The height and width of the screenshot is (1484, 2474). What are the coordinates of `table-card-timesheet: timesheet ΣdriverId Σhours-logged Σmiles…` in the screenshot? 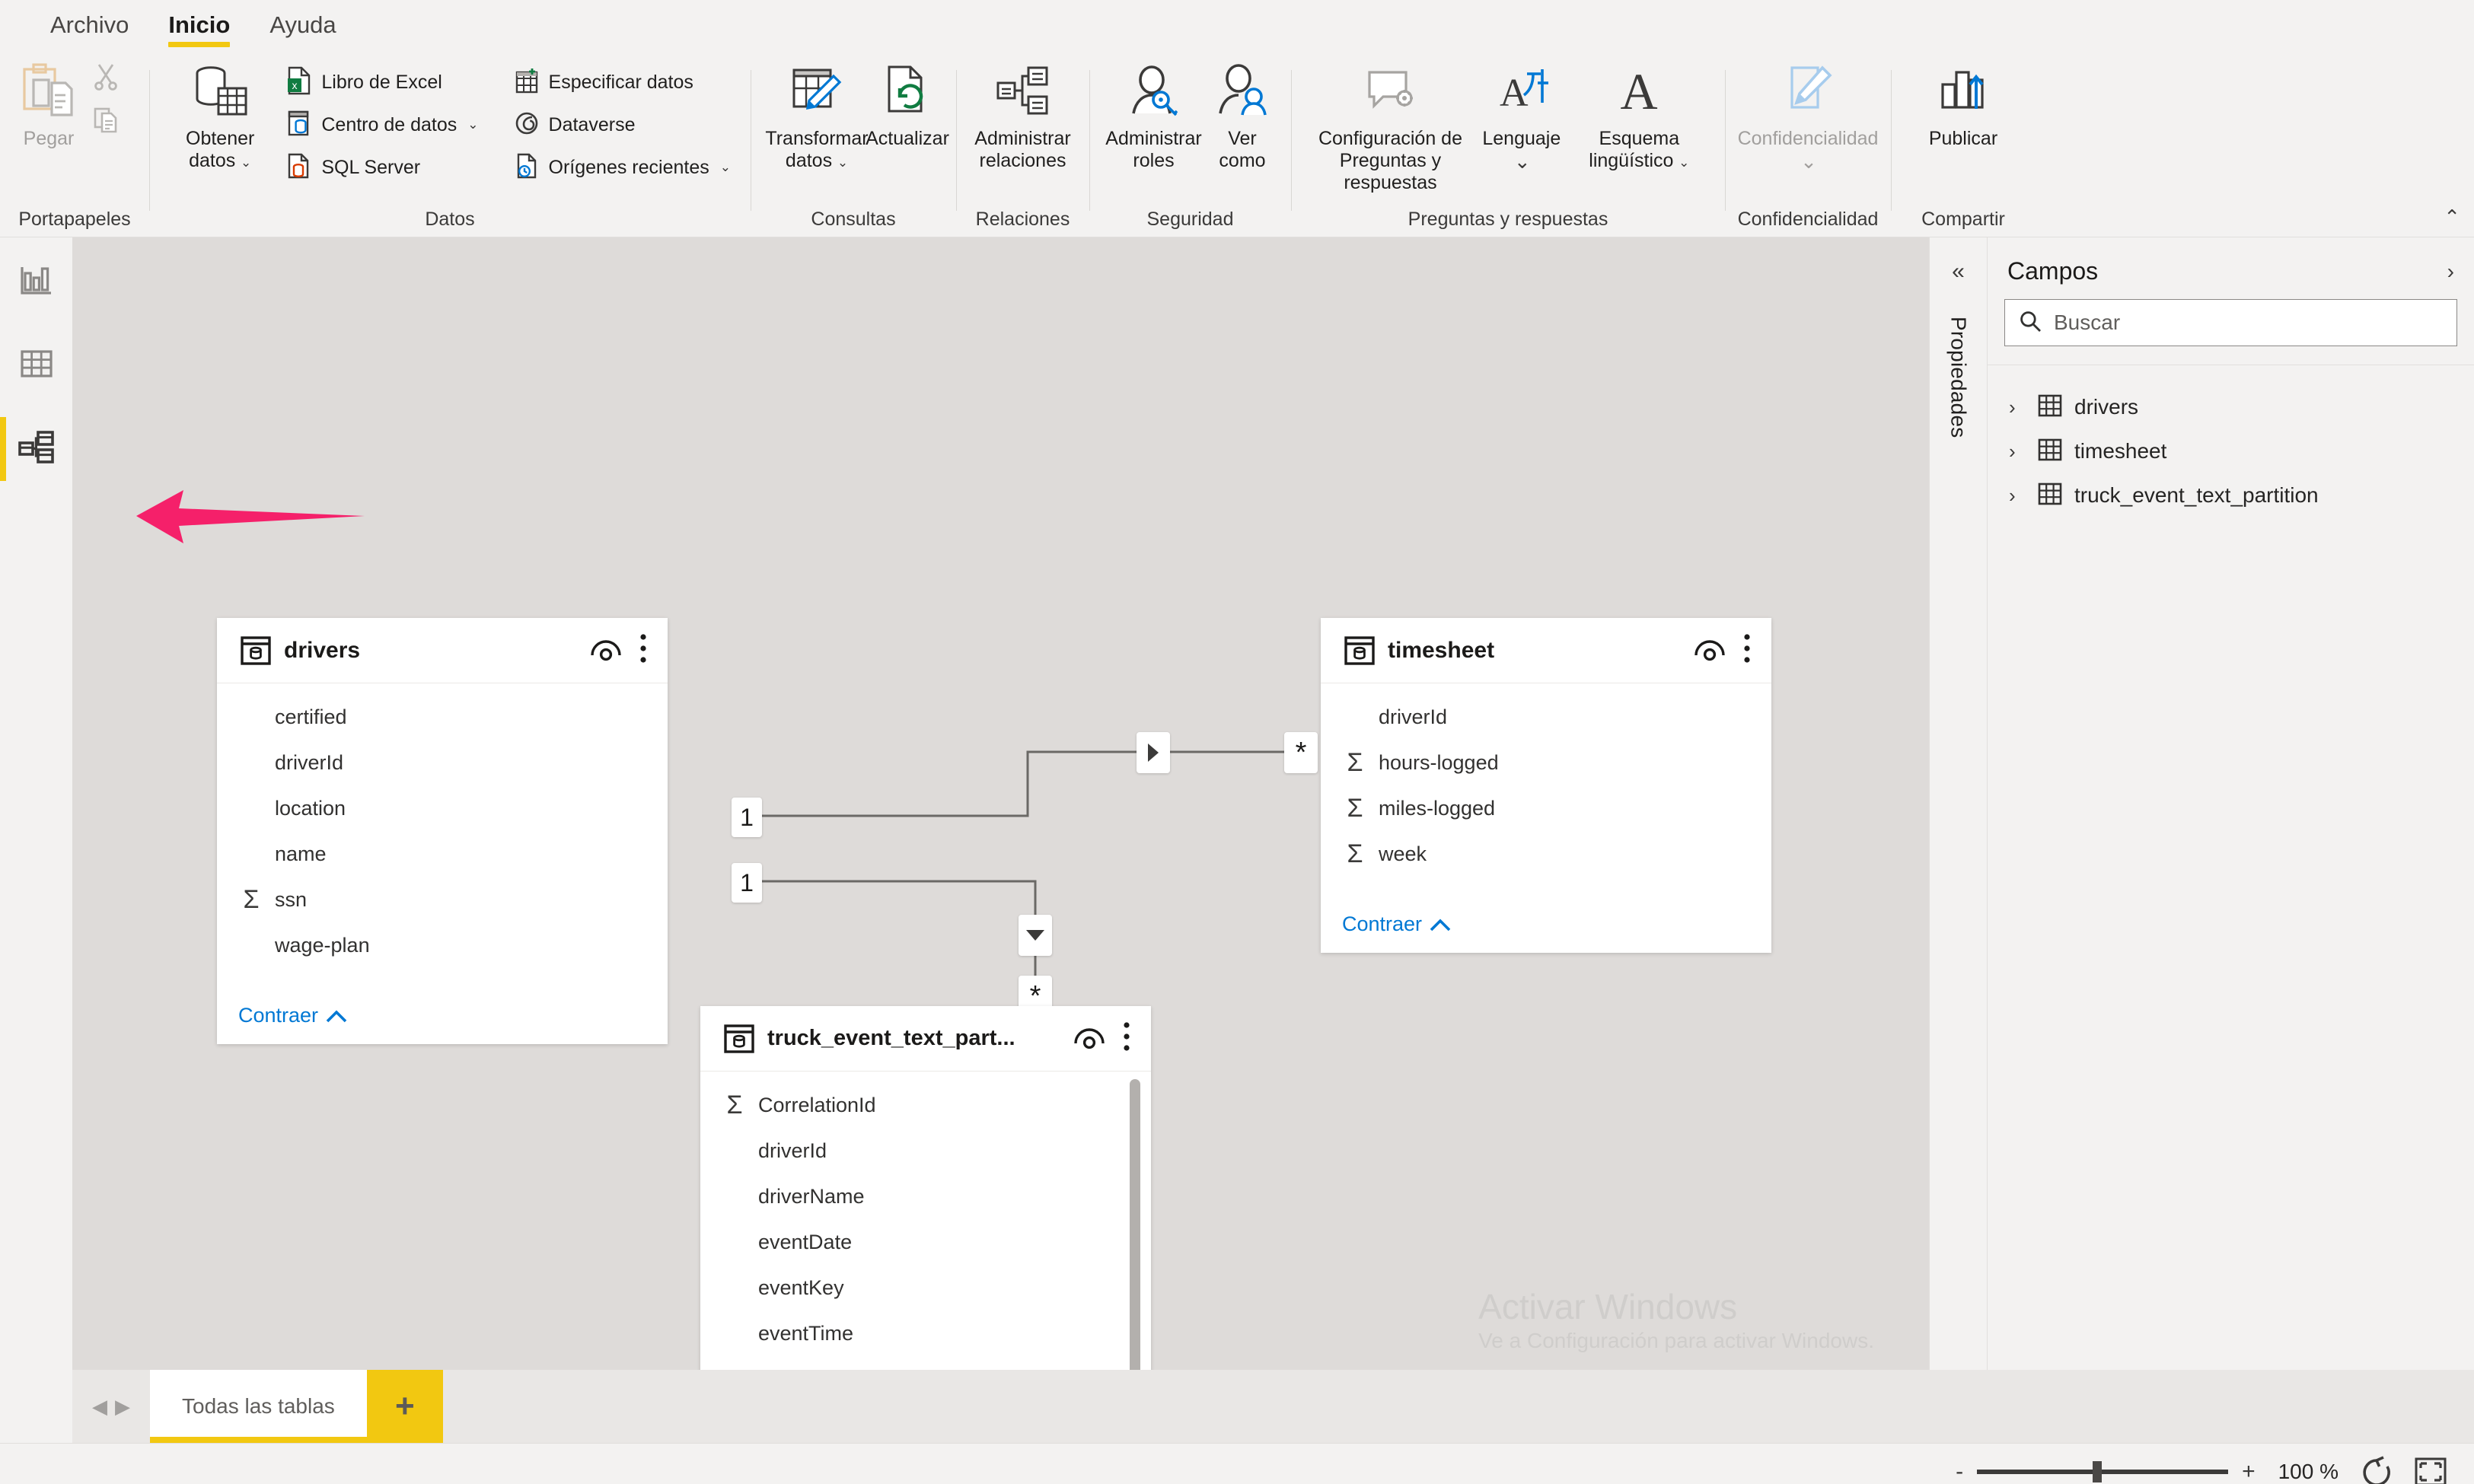 It's located at (1546, 786).